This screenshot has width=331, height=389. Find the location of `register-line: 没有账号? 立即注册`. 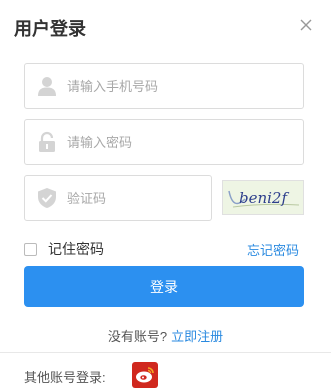

register-line: 没有账号? 立即注册 is located at coordinates (165, 335).